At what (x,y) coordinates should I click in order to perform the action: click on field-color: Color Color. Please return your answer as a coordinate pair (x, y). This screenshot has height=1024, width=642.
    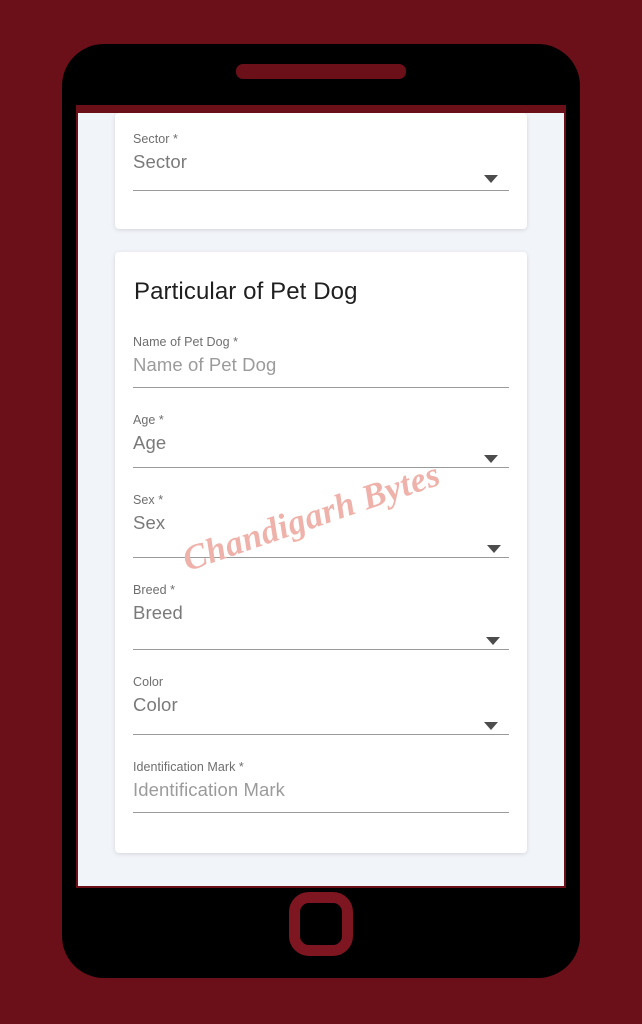
    Looking at the image, I should click on (321, 703).